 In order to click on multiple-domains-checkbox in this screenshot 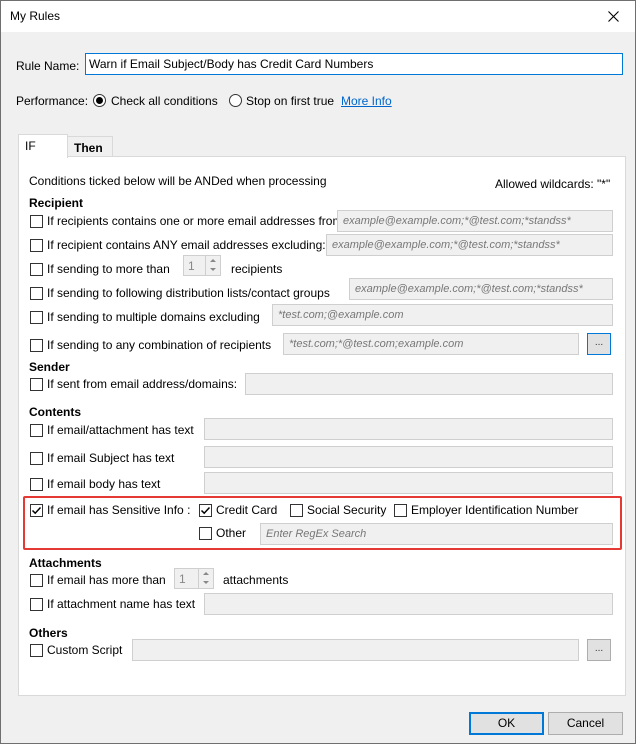, I will do `click(36, 317)`.